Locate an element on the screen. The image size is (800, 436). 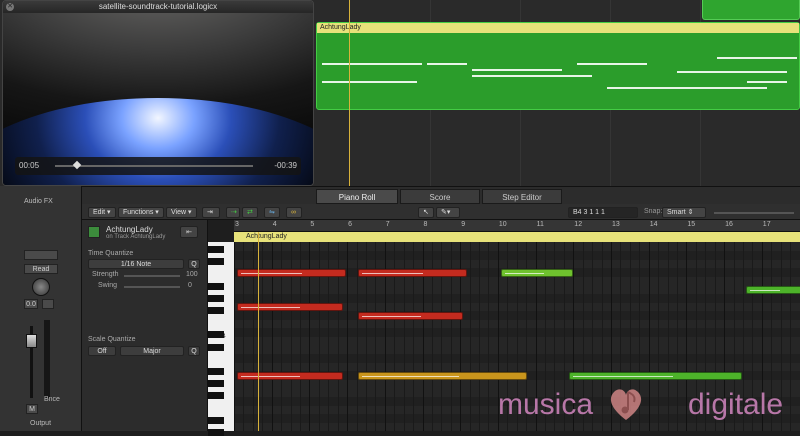
close-icon: ✕ is located at coordinates (10, 7).